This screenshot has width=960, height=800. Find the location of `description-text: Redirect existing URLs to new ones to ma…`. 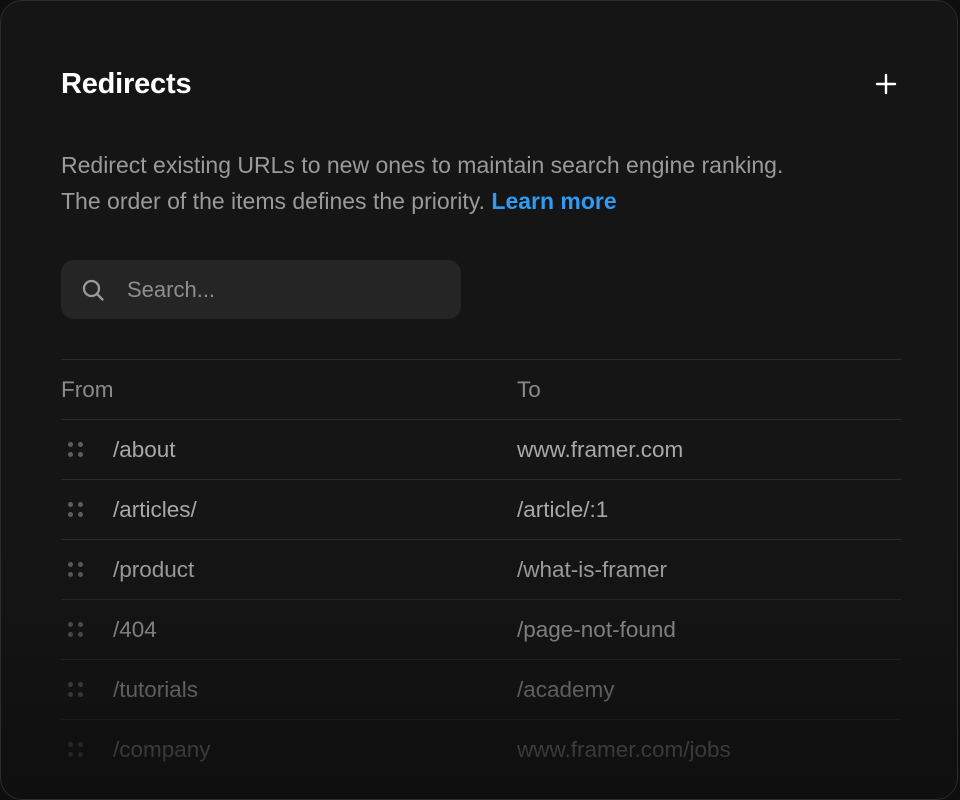

description-text: Redirect existing URLs to new ones to ma… is located at coordinates (422, 183).